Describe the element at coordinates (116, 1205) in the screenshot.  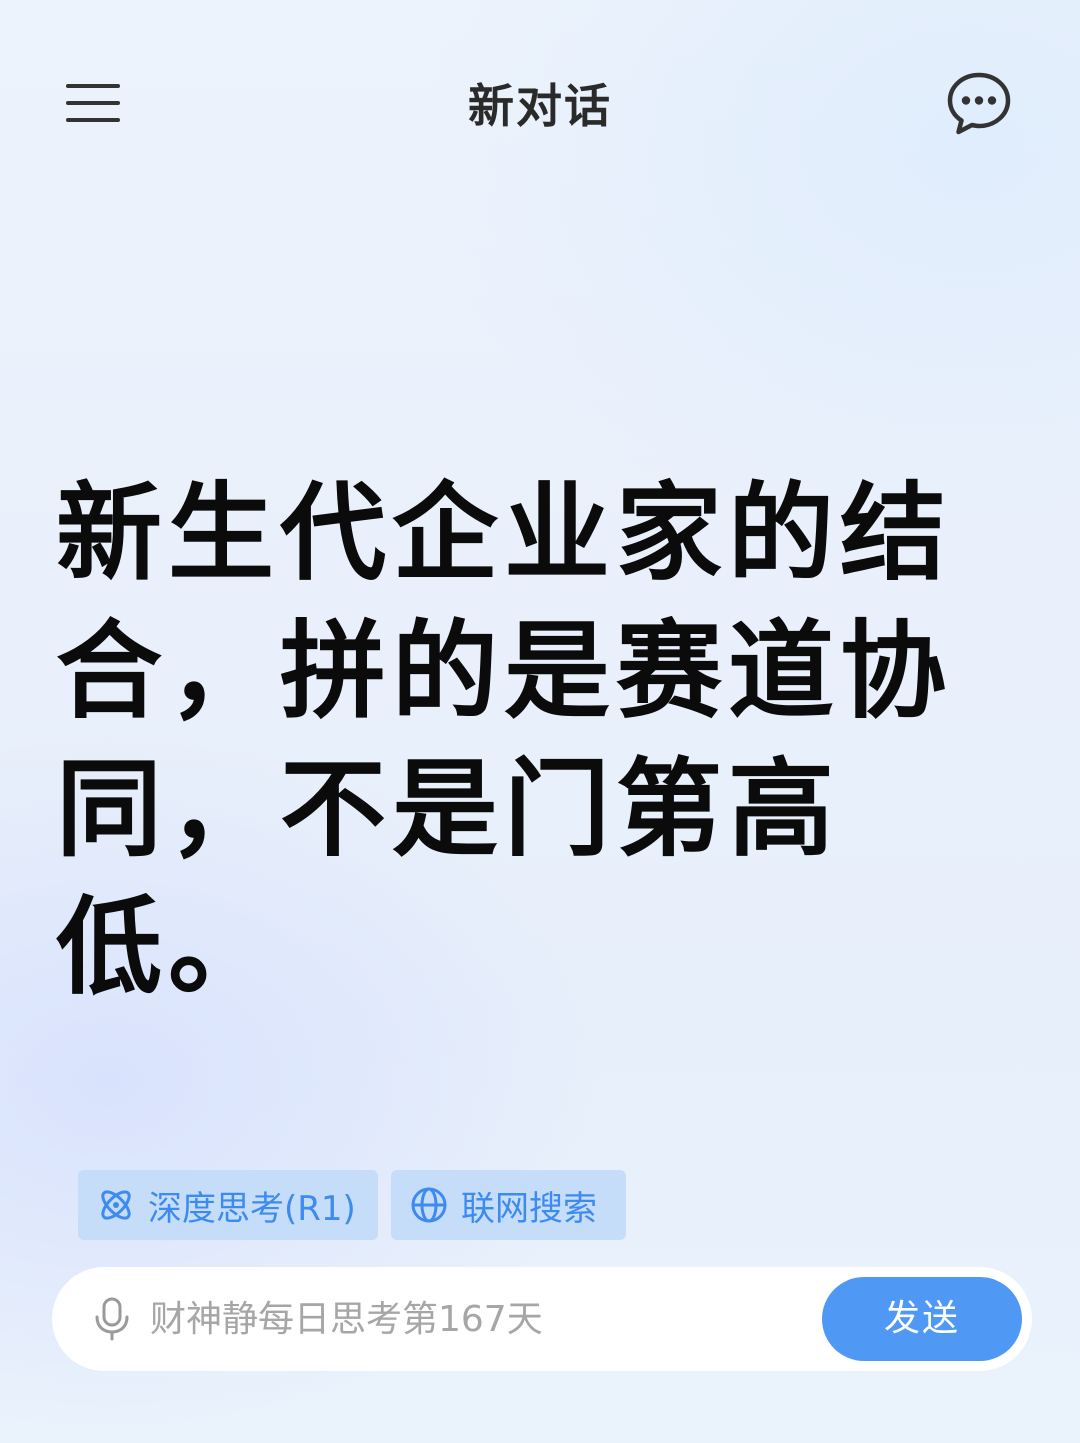
I see `atom-icon` at that location.